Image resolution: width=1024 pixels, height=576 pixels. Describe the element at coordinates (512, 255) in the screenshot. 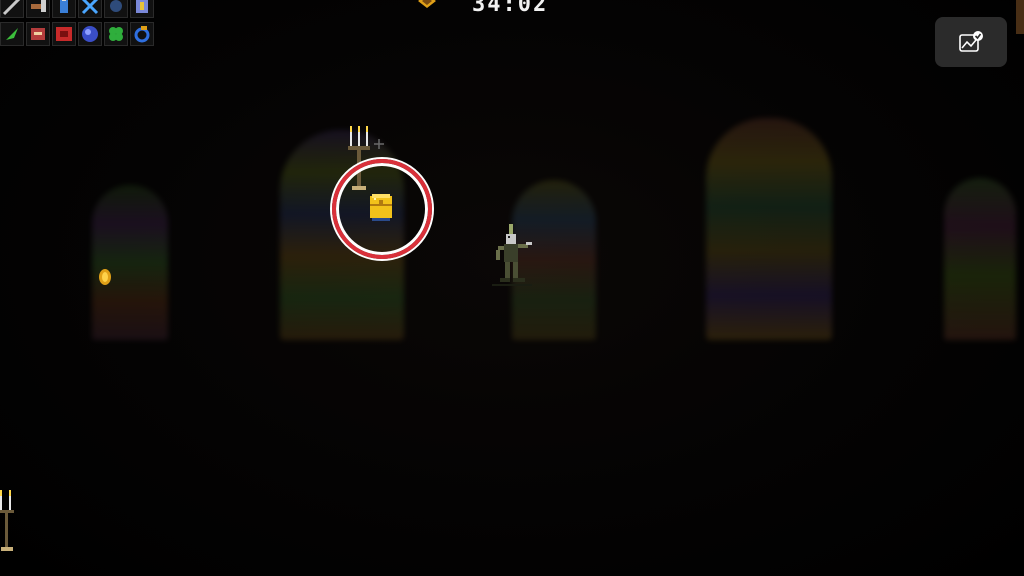

I see `player-character` at that location.